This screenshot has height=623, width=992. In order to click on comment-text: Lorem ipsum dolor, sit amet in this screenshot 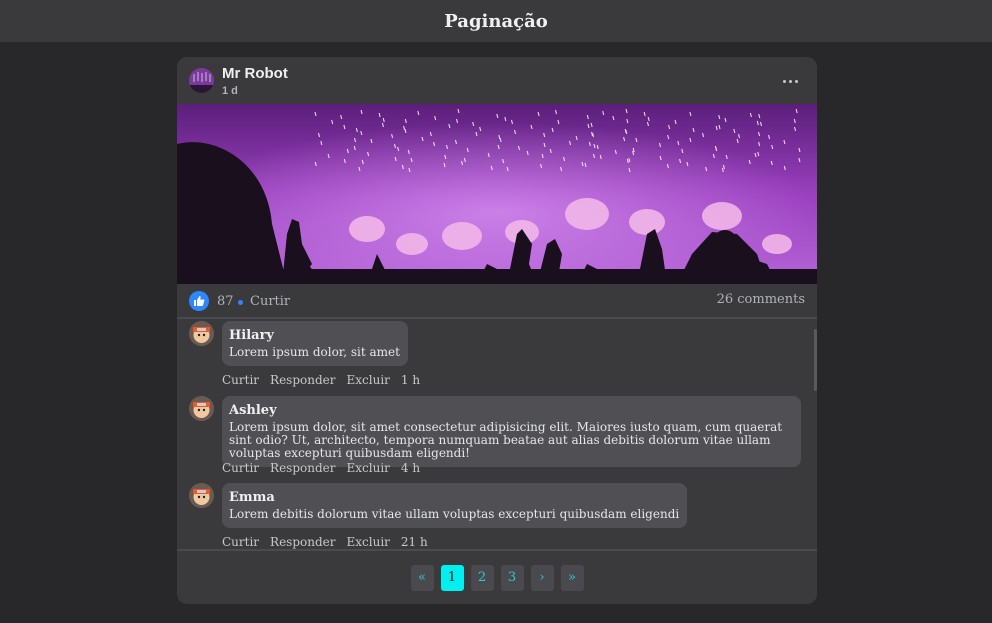, I will do `click(314, 352)`.